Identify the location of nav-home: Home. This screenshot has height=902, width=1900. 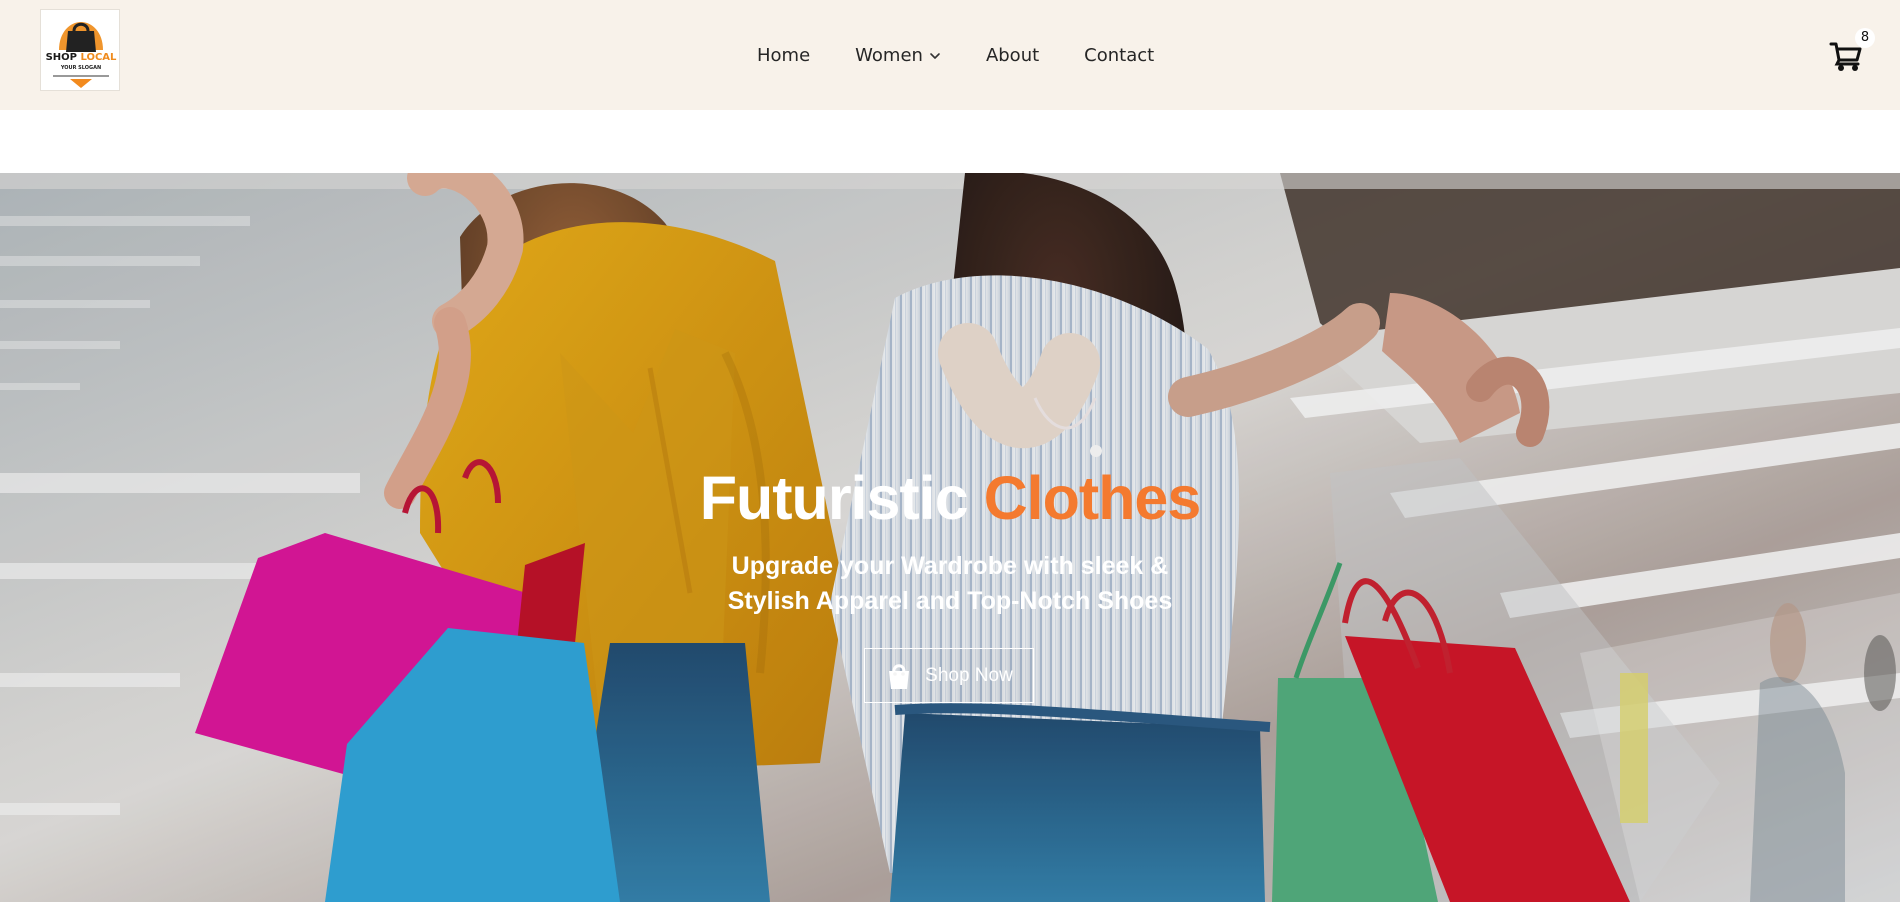
(783, 56).